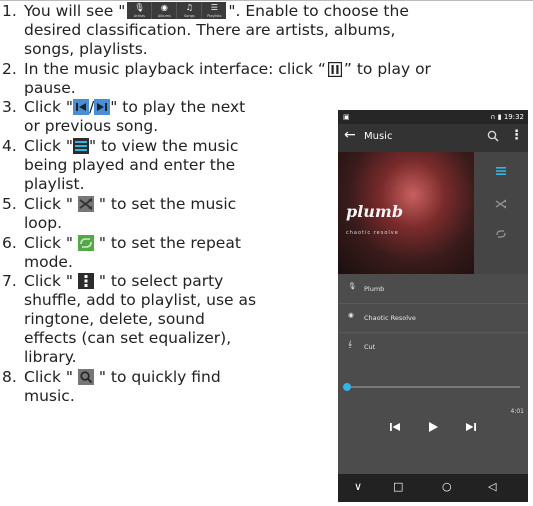  What do you see at coordinates (471, 427) in the screenshot?
I see `next-button` at bounding box center [471, 427].